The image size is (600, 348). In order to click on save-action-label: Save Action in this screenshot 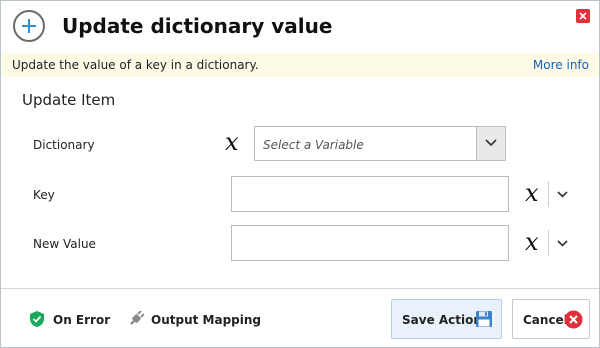, I will do `click(442, 320)`.